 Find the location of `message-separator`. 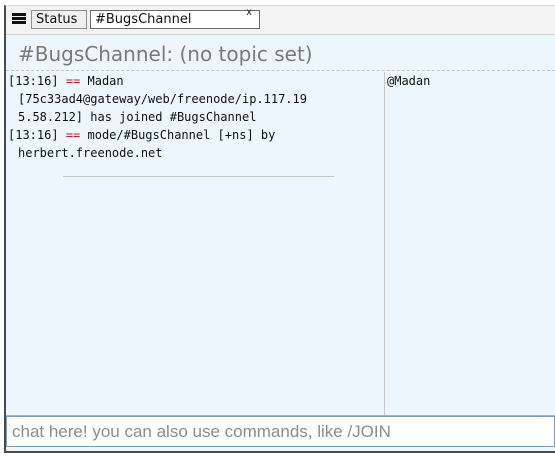

message-separator is located at coordinates (198, 176).